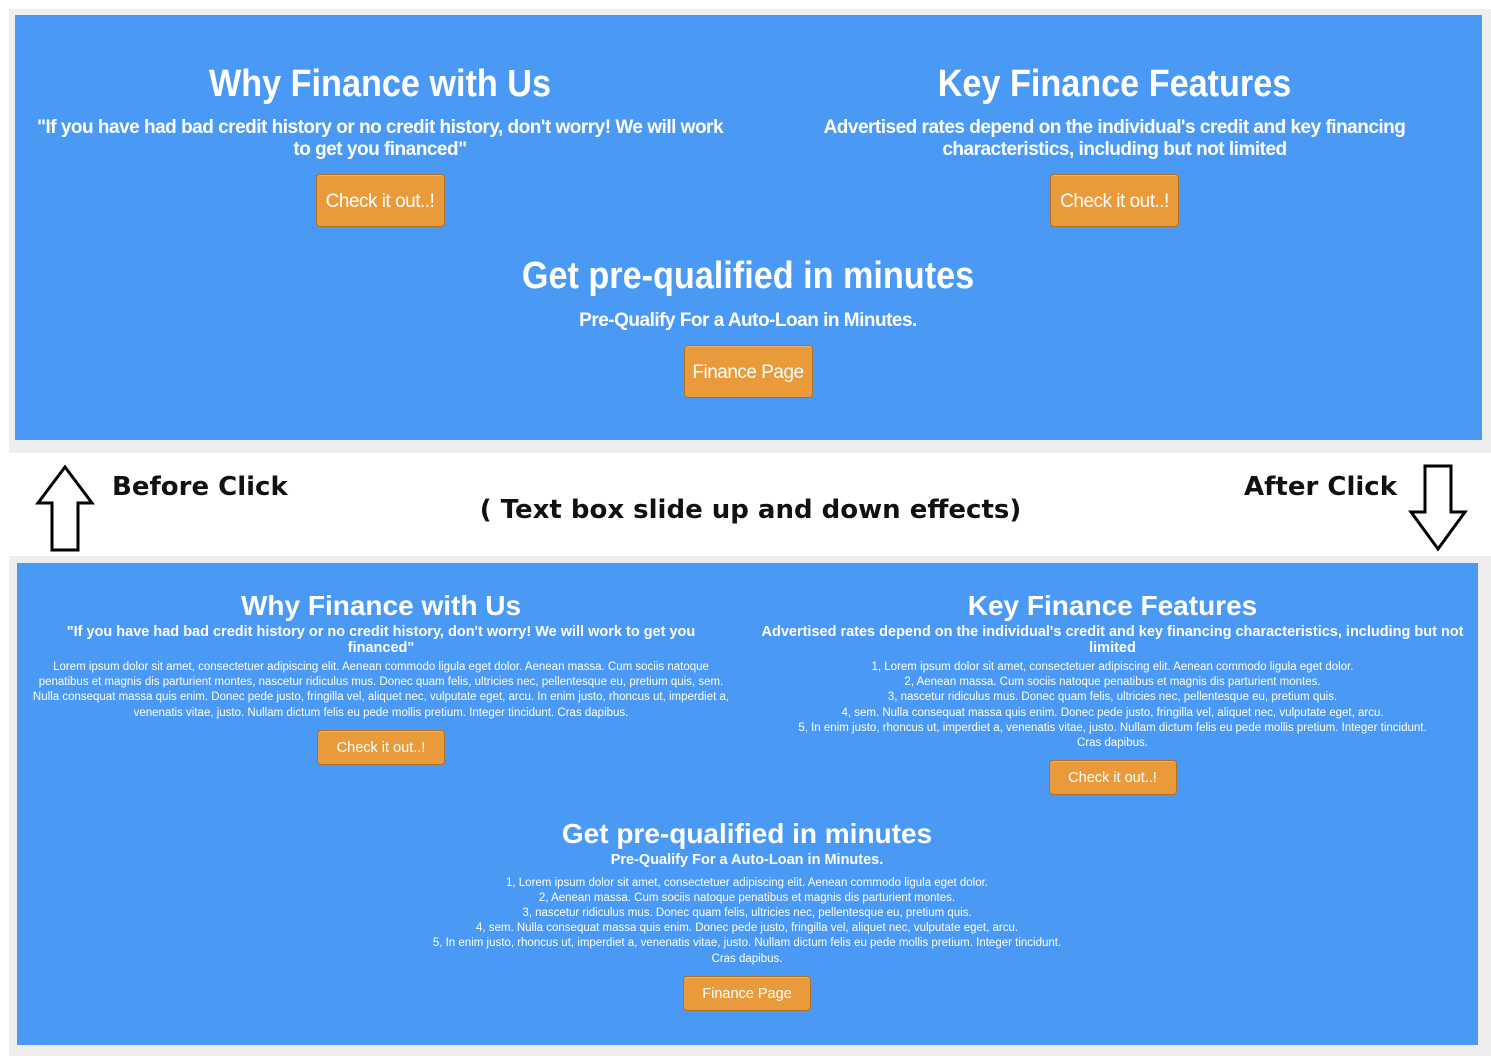 The image size is (1491, 1059). What do you see at coordinates (748, 276) in the screenshot?
I see `prequalify-title: Get pre-qualified in minutes` at bounding box center [748, 276].